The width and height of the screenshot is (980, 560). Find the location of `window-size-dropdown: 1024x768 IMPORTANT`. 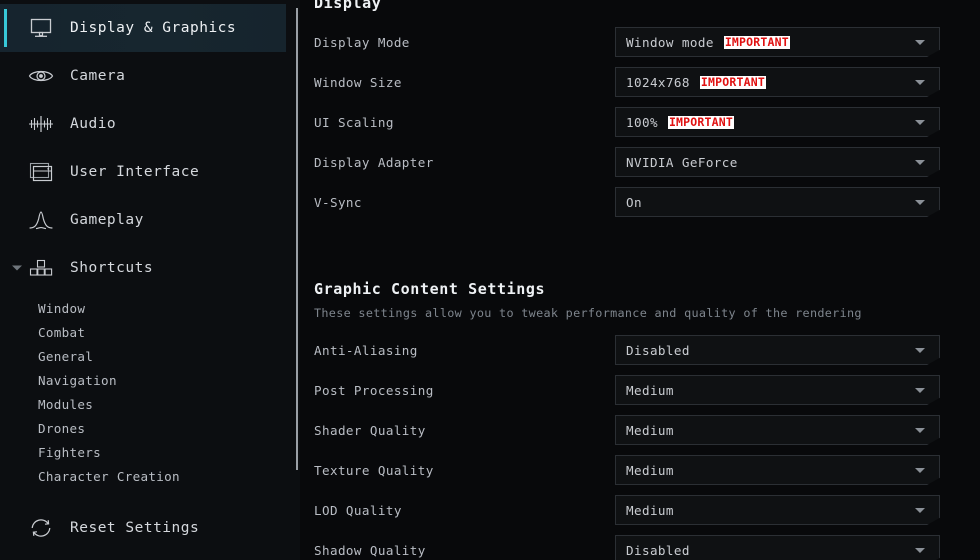

window-size-dropdown: 1024x768 IMPORTANT is located at coordinates (777, 82).